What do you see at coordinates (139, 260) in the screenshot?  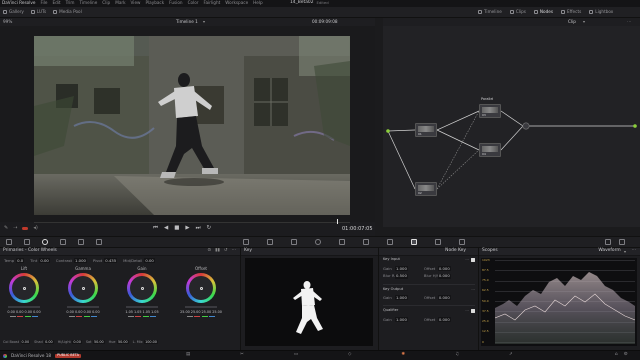 I see `primaries-param: Mid/Detail 0.00` at bounding box center [139, 260].